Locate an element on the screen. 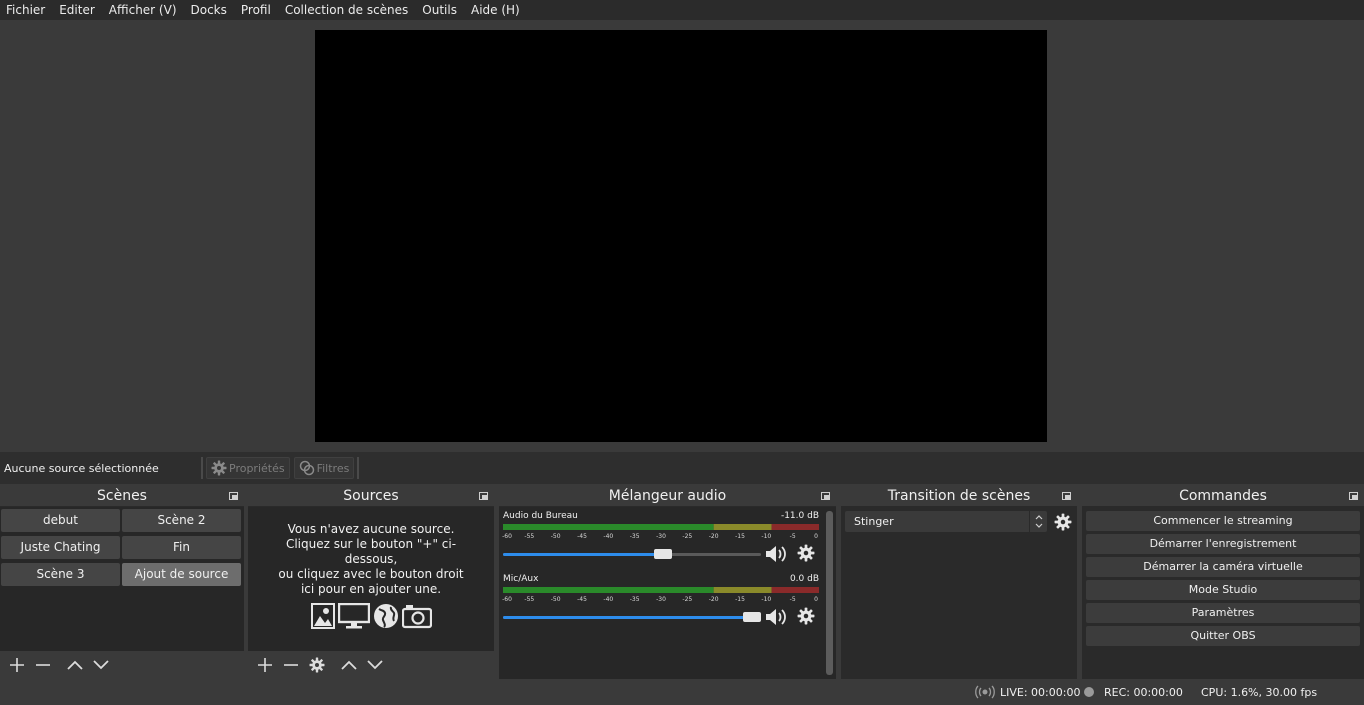 The height and width of the screenshot is (705, 1364). remove-source-button is located at coordinates (291, 665).